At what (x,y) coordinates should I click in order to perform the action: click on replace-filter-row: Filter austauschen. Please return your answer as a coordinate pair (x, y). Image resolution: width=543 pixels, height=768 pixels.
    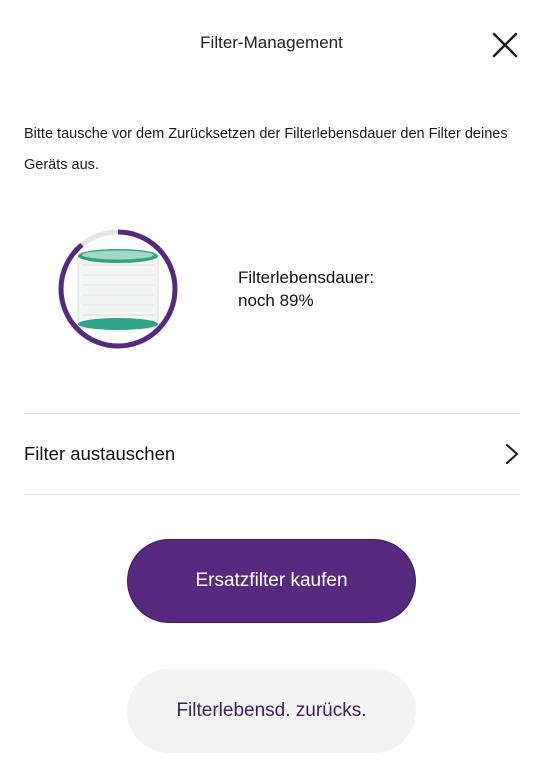
    Looking at the image, I should click on (272, 454).